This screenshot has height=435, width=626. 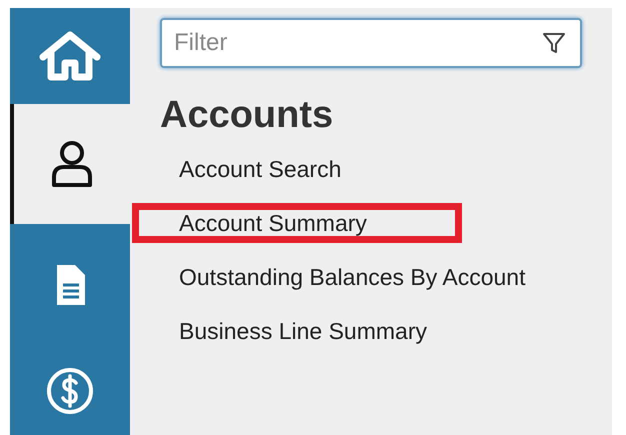 What do you see at coordinates (247, 115) in the screenshot?
I see `section-title: Accounts` at bounding box center [247, 115].